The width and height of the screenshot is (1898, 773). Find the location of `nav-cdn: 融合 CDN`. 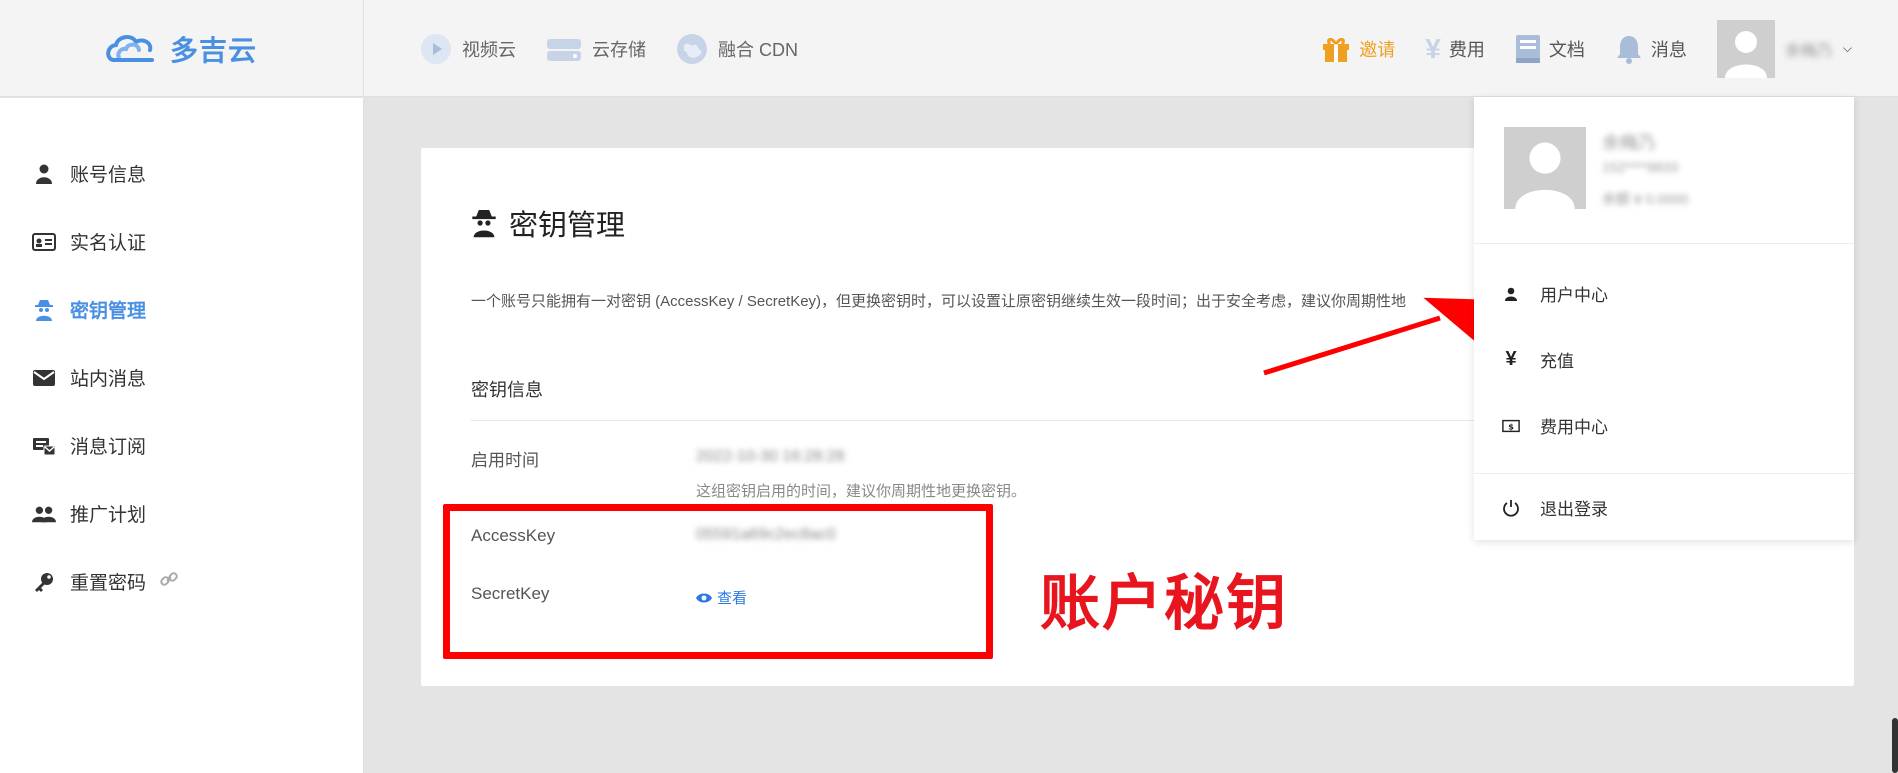

nav-cdn: 融合 CDN is located at coordinates (737, 49).